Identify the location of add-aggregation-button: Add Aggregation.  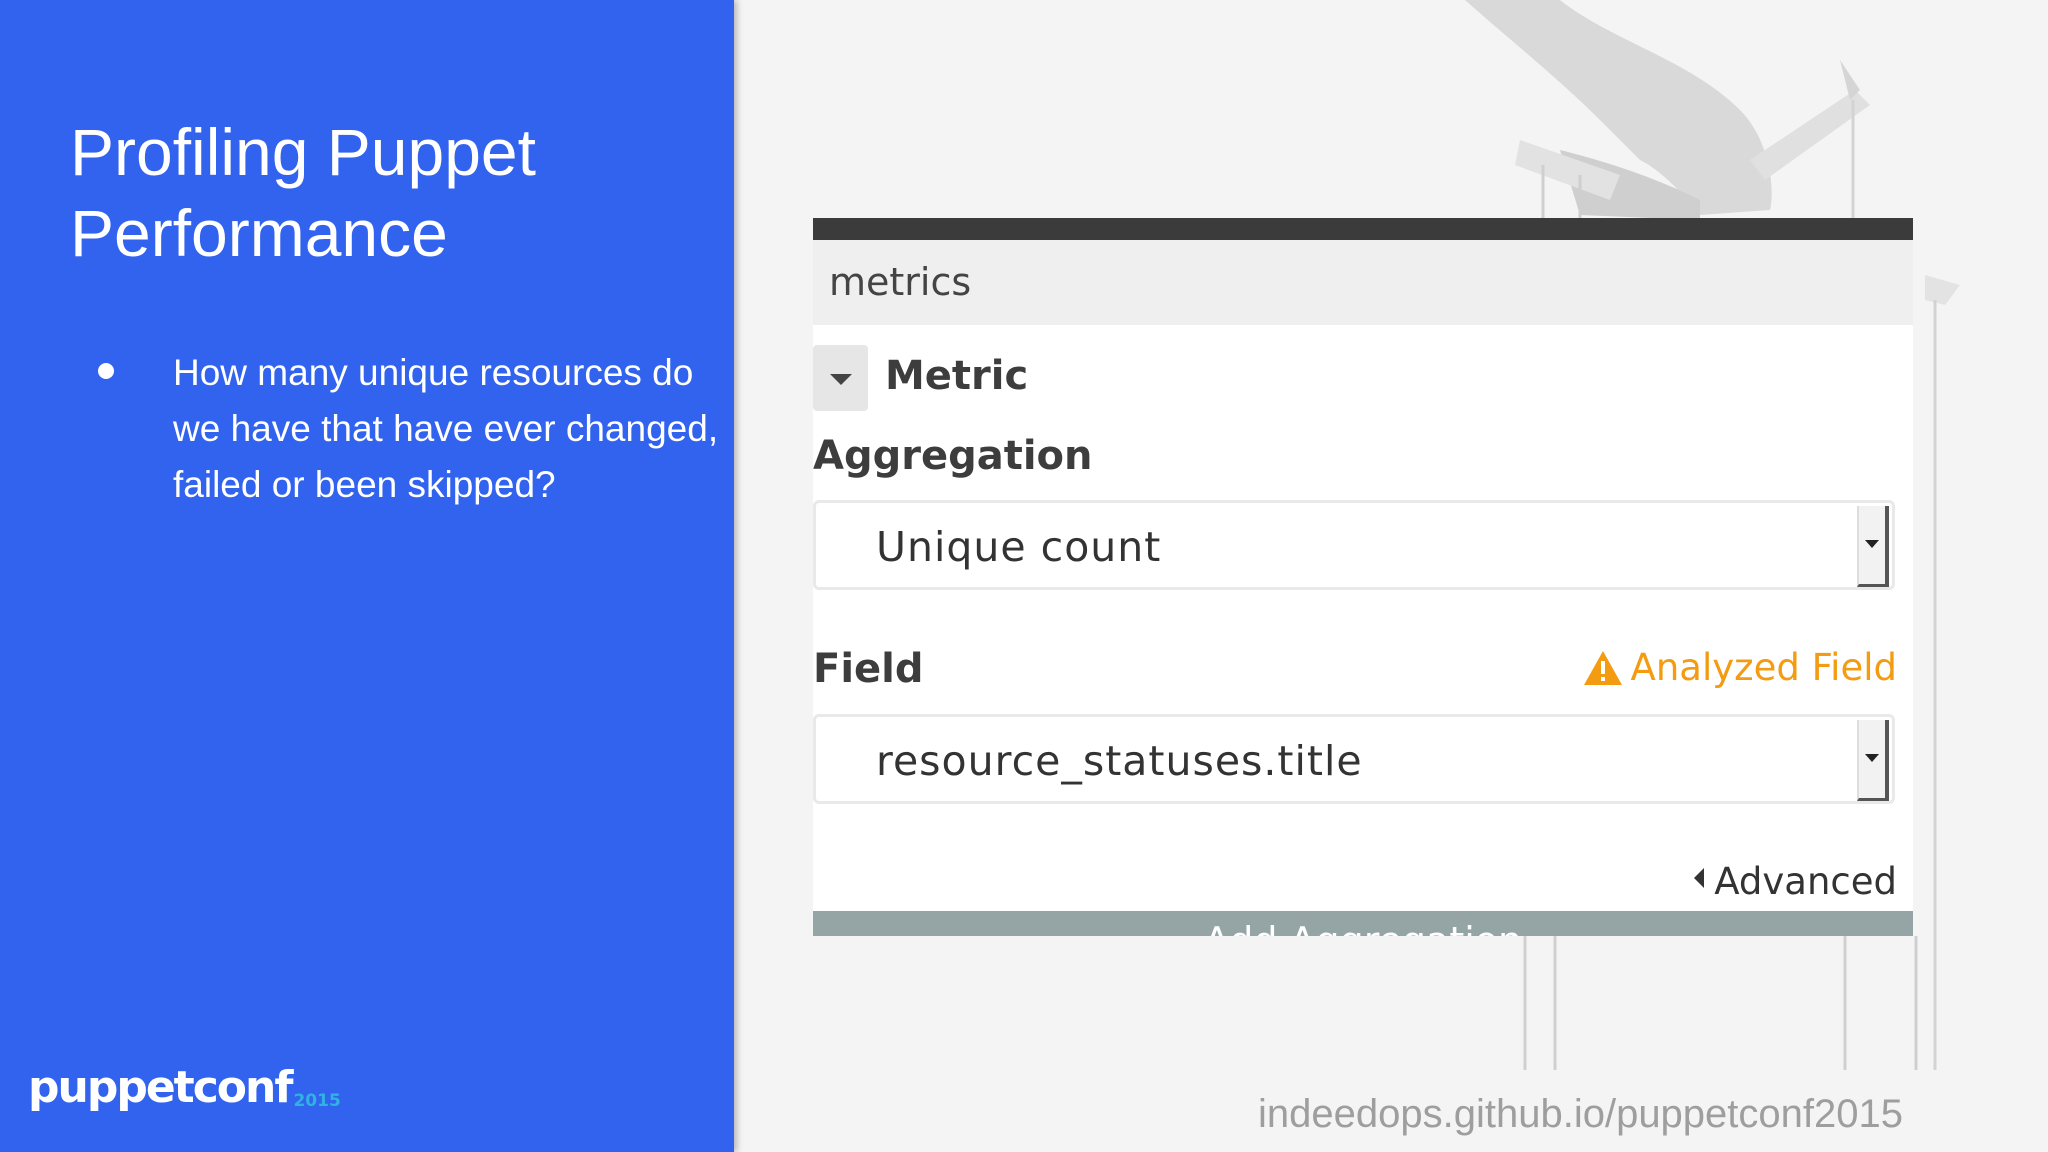
(1363, 923).